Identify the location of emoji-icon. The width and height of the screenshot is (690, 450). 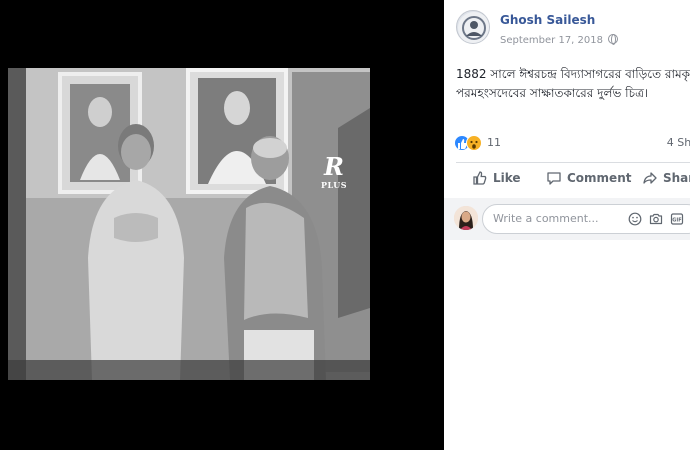
(635, 219).